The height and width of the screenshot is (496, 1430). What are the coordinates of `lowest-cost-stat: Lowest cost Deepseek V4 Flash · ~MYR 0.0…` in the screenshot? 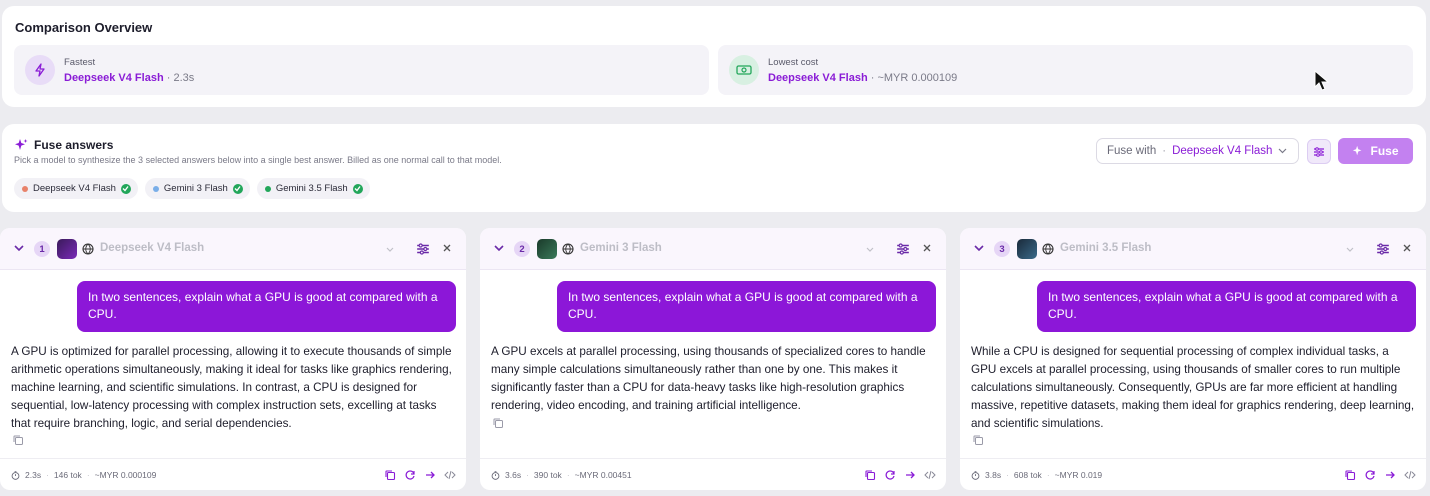 It's located at (1065, 70).